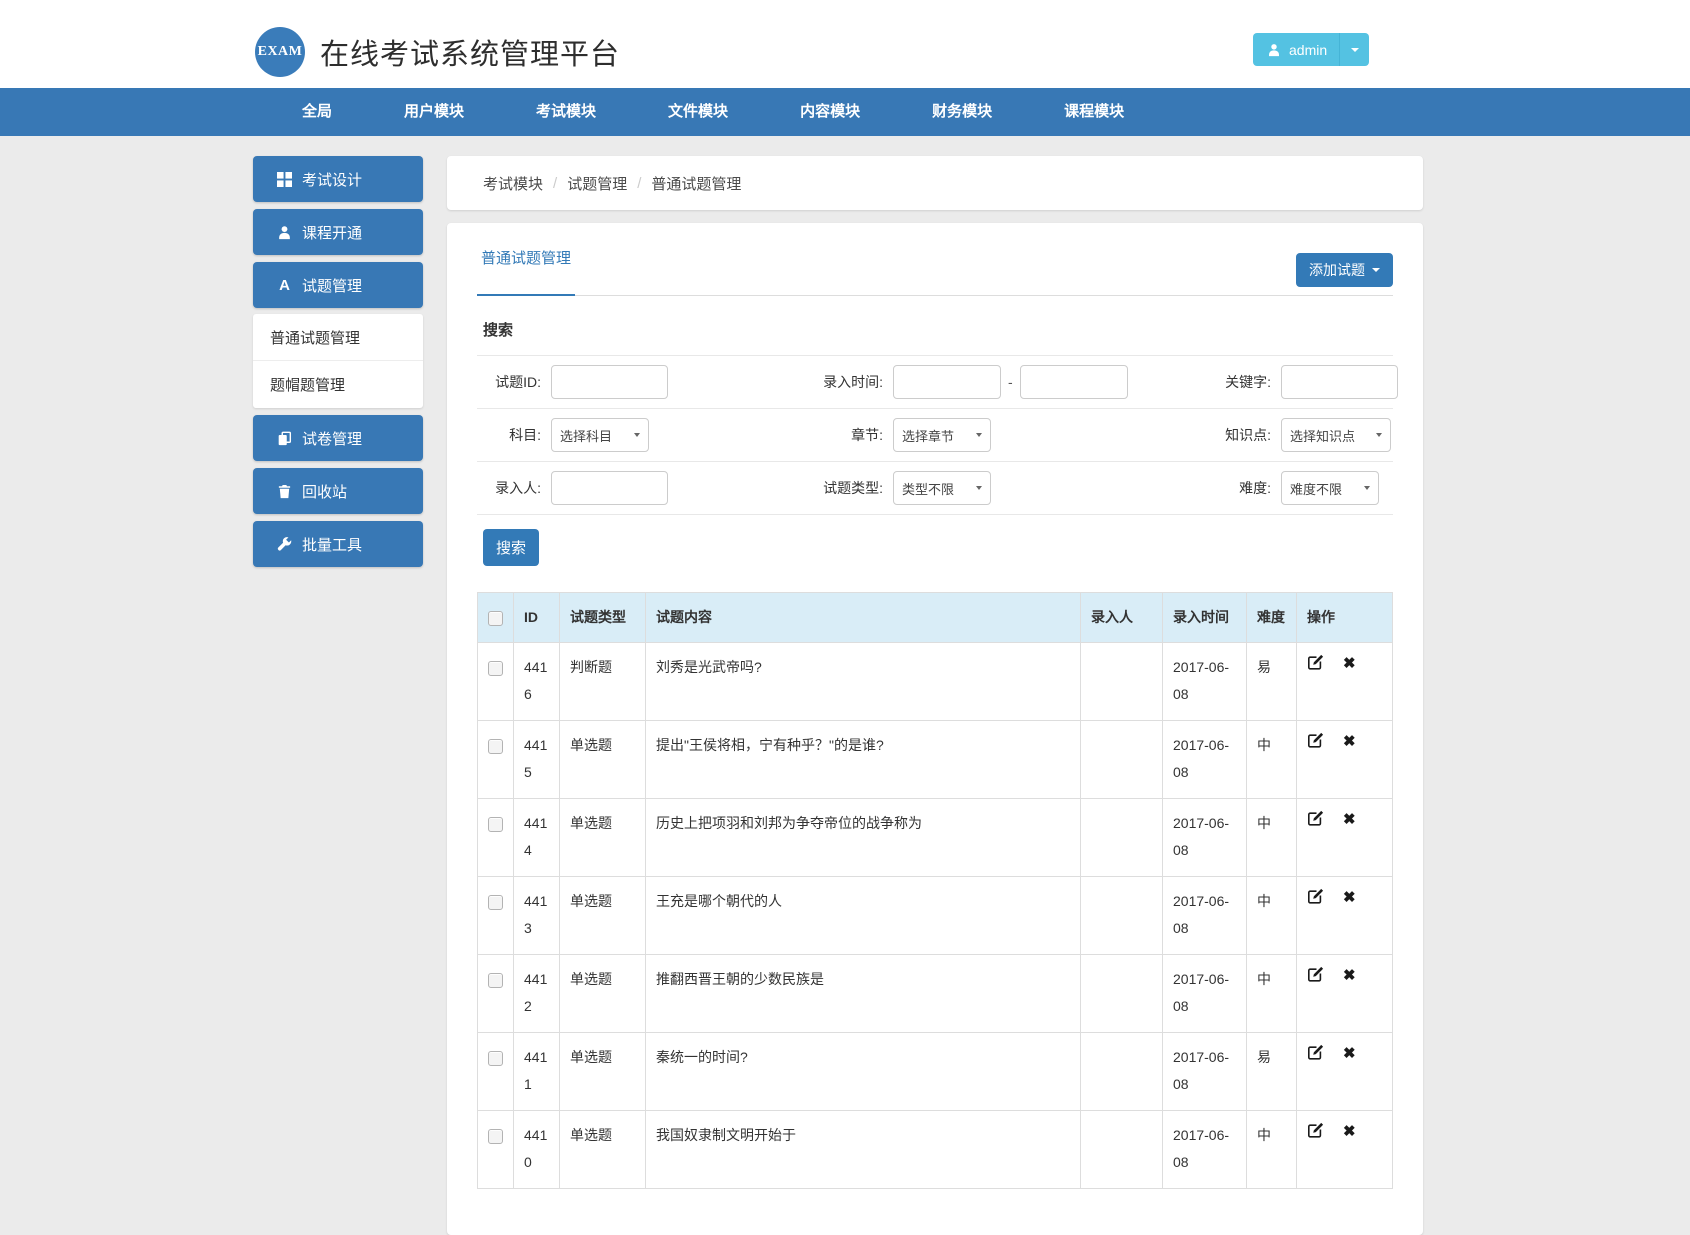 This screenshot has width=1690, height=1235. Describe the element at coordinates (947, 382) in the screenshot. I see `entry-time-start-input` at that location.